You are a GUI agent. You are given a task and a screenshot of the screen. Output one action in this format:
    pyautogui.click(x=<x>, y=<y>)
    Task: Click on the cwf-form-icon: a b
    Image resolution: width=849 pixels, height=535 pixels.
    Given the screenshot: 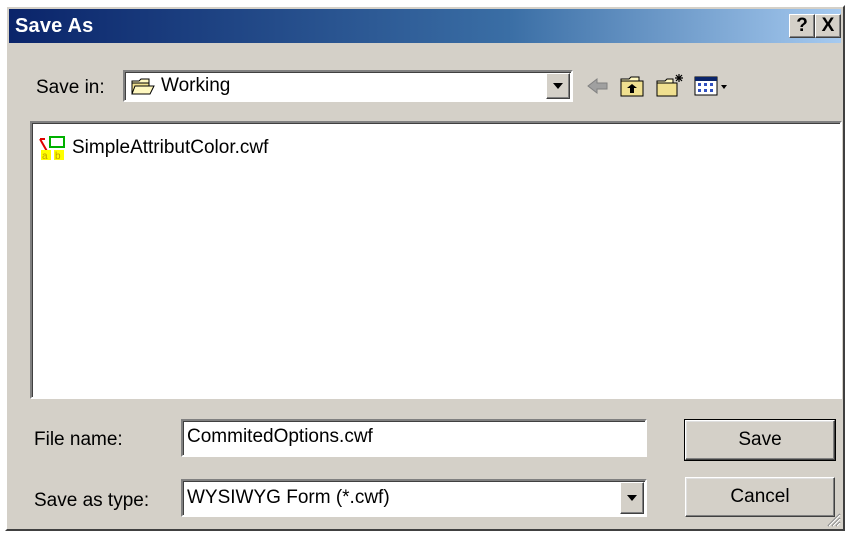 What is the action you would take?
    pyautogui.click(x=53, y=148)
    